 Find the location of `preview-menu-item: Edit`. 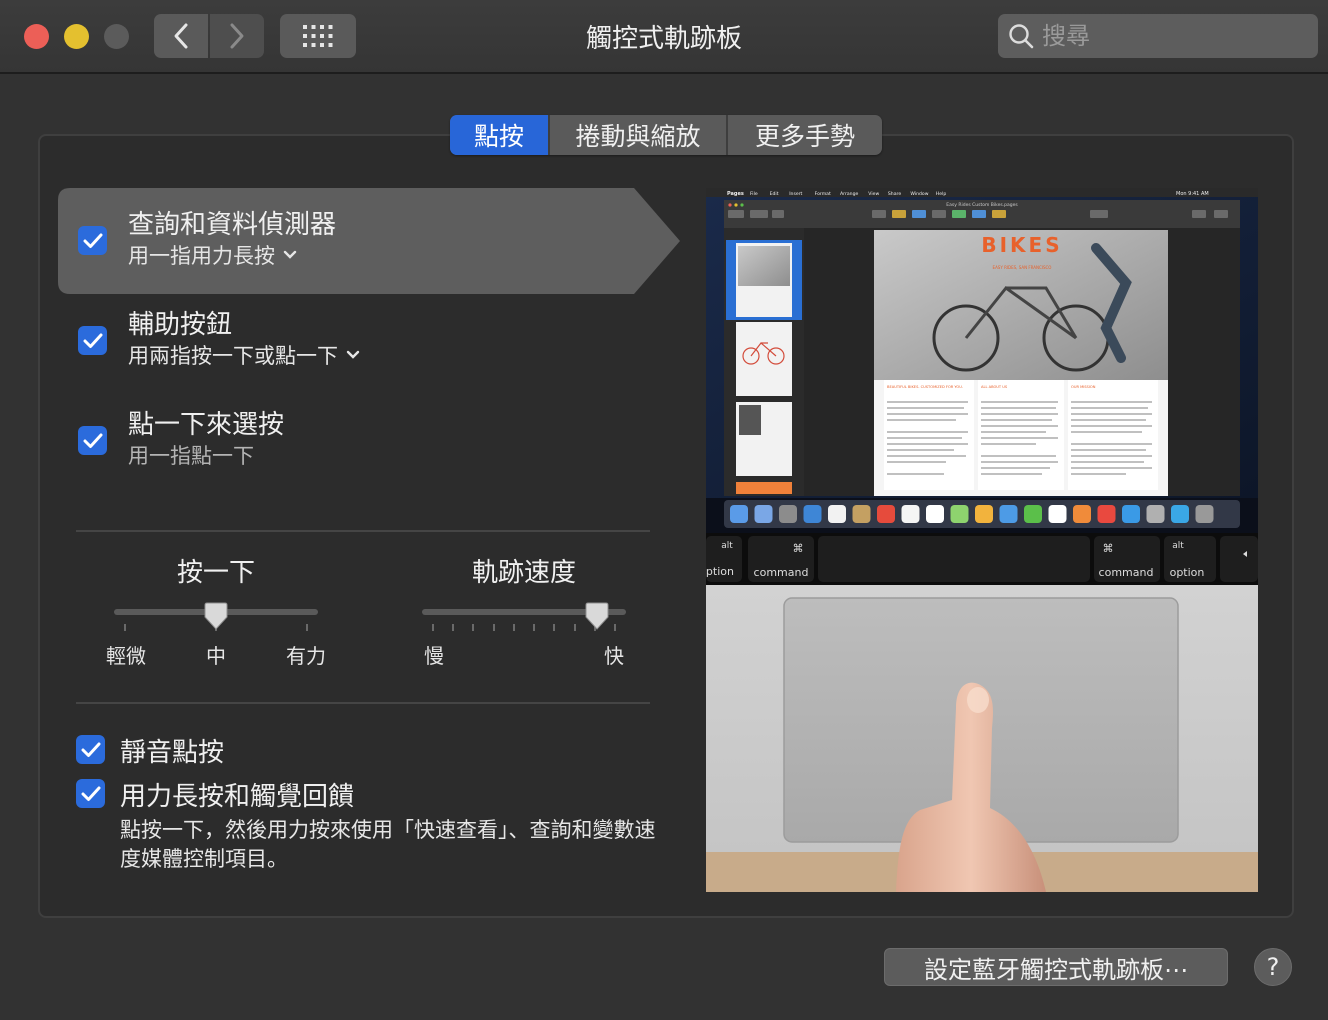

preview-menu-item: Edit is located at coordinates (774, 194).